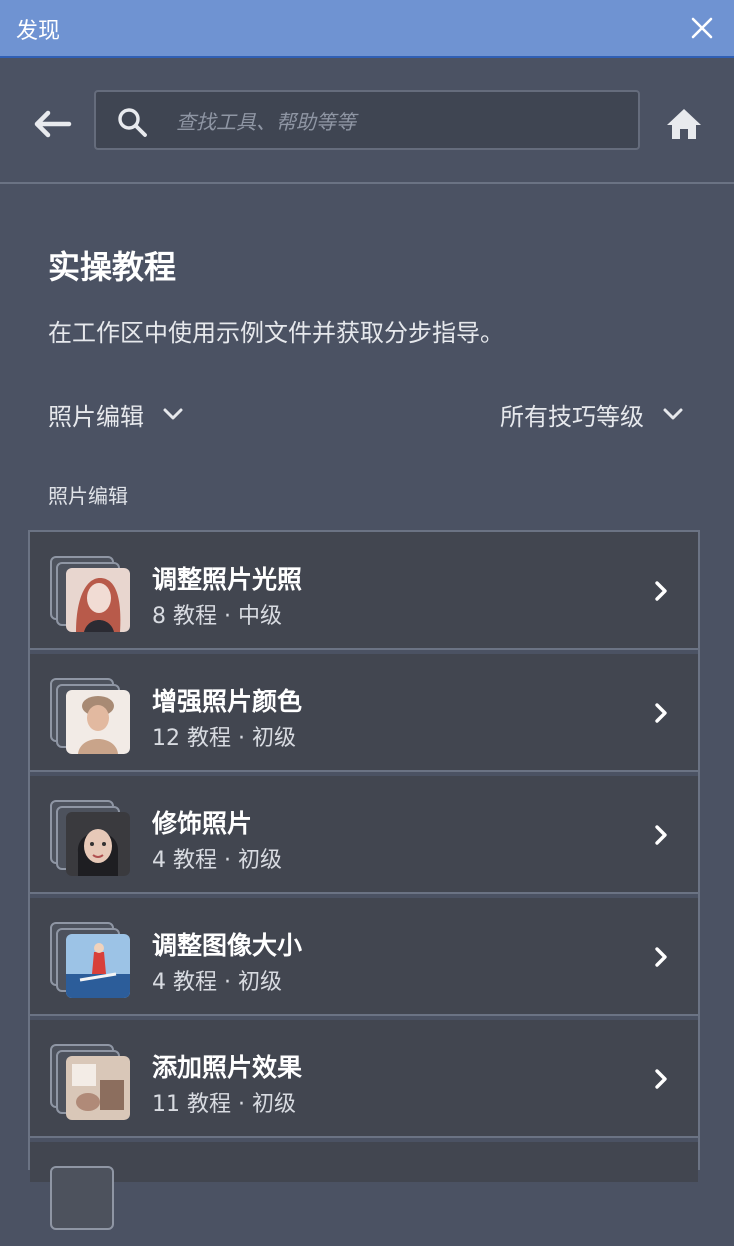  I want to click on window-title: 发现, so click(38, 31).